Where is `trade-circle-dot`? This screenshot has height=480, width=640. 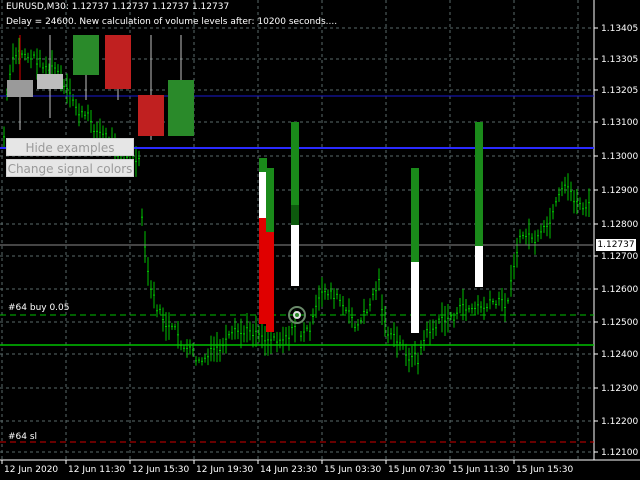
trade-circle-dot is located at coordinates (297, 315).